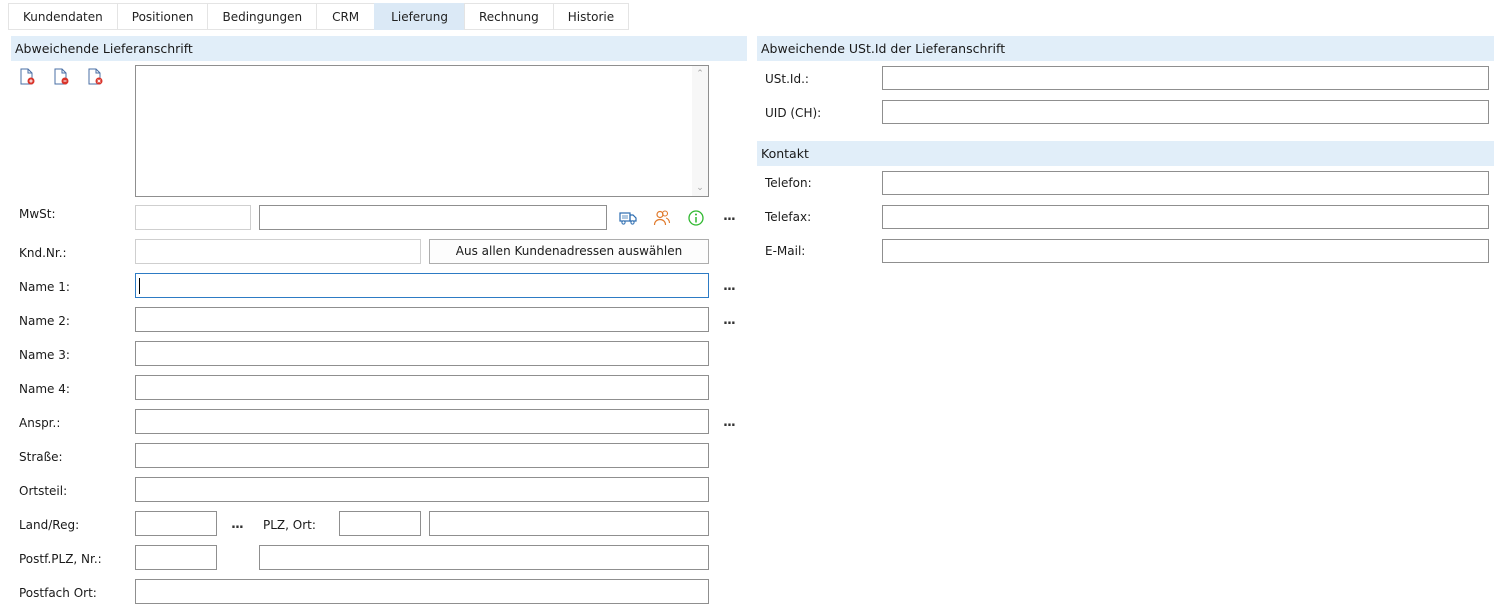  I want to click on tab-bedingungen: Bedingungen, so click(262, 16).